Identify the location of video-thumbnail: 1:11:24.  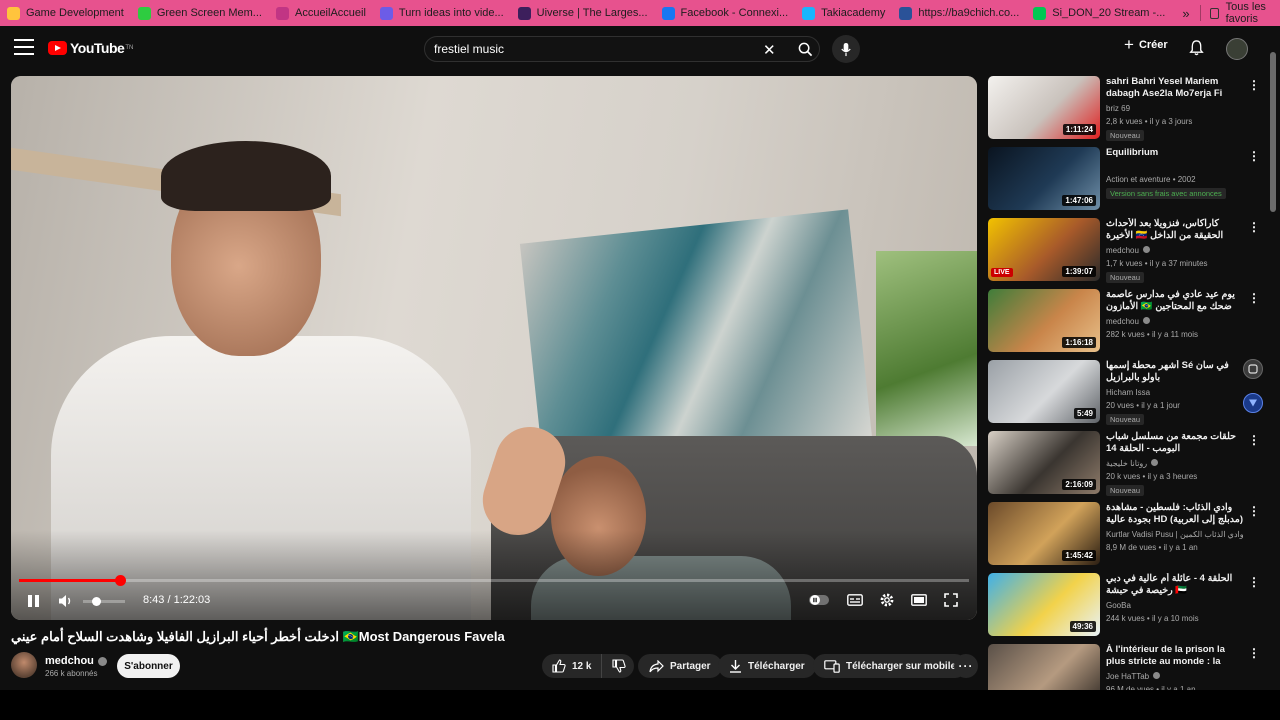
(1044, 107).